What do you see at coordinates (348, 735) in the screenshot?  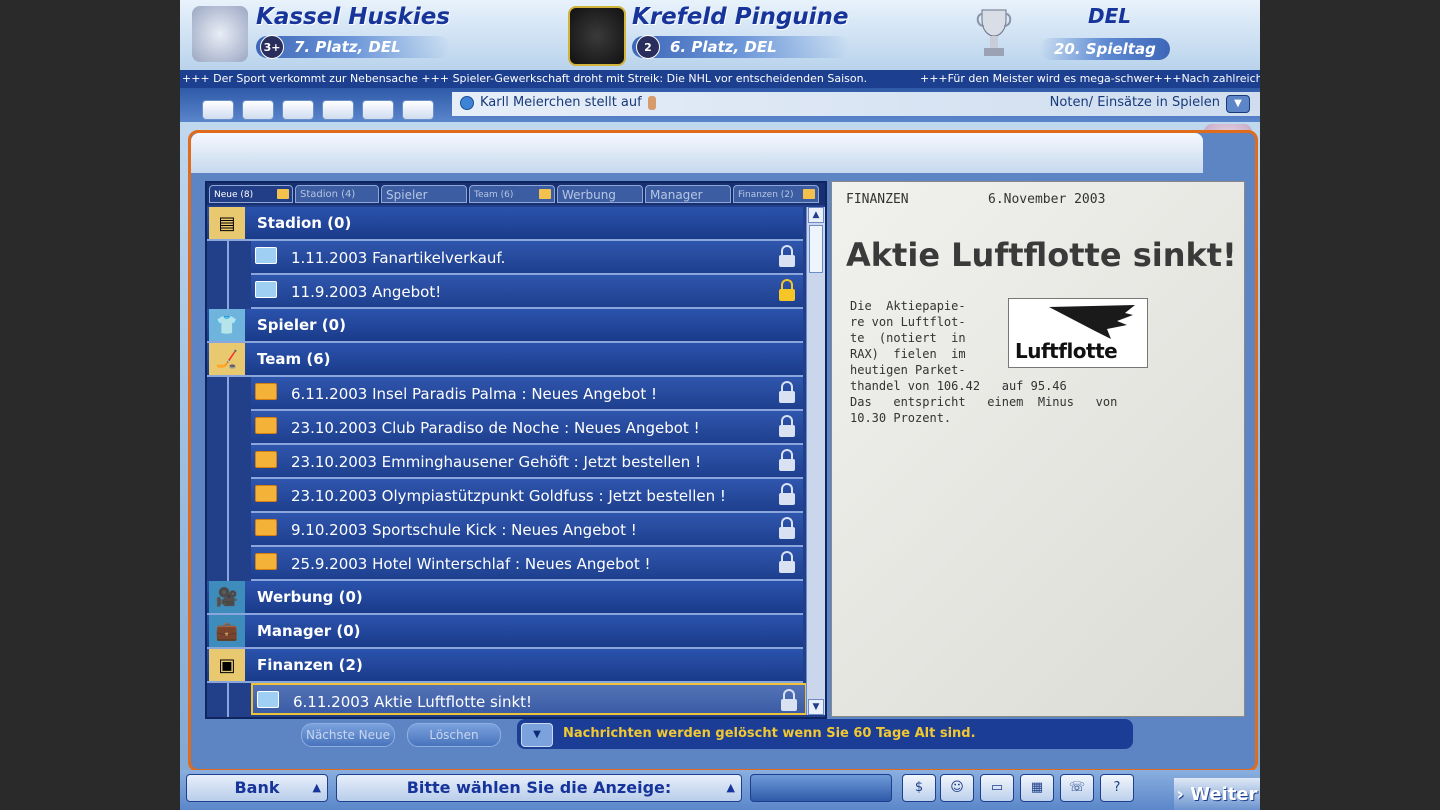 I see `next-new-button: Nächste Neue` at bounding box center [348, 735].